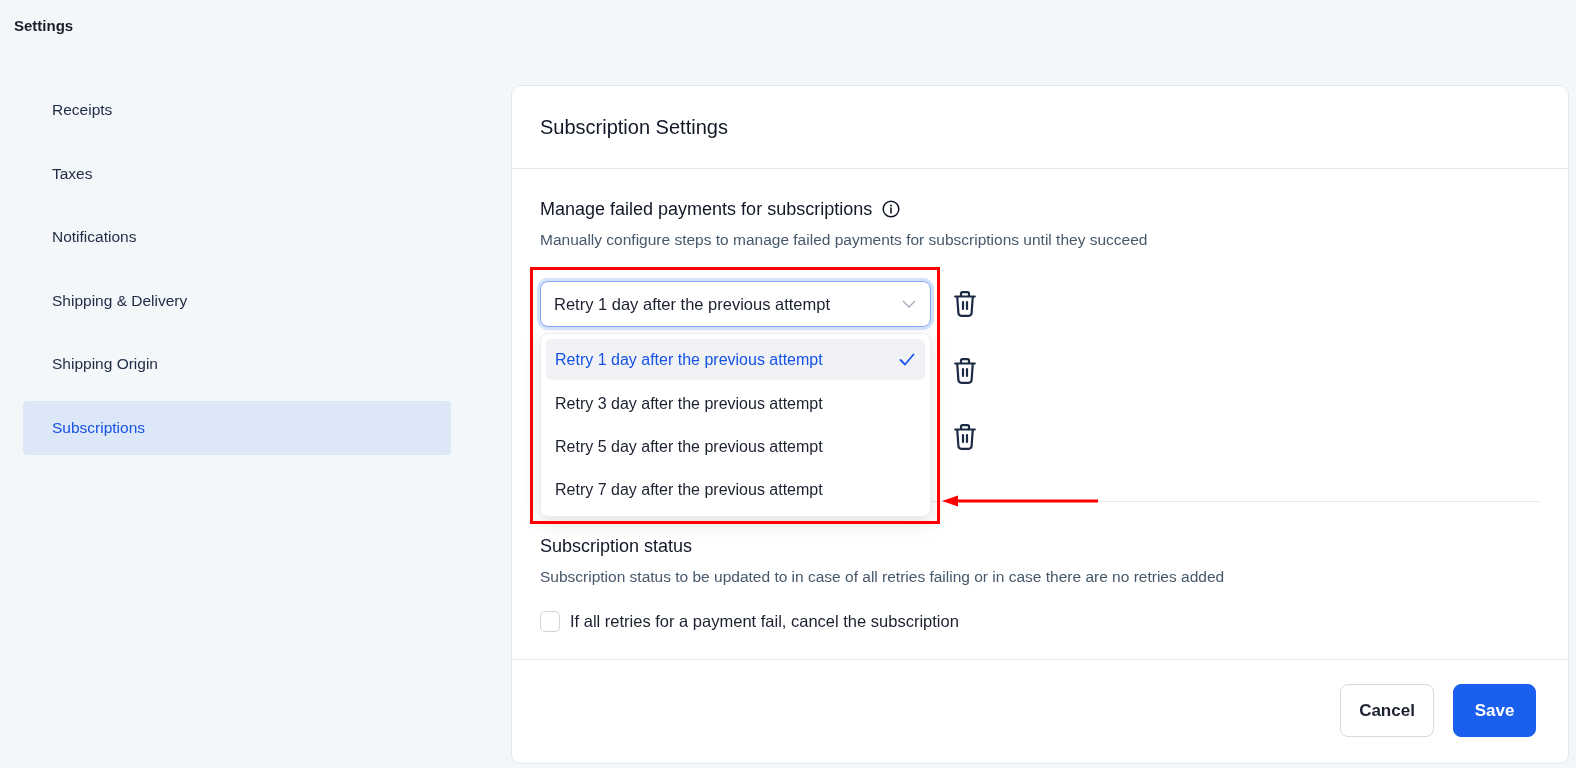  Describe the element at coordinates (550, 621) in the screenshot. I see `checkbox` at that location.